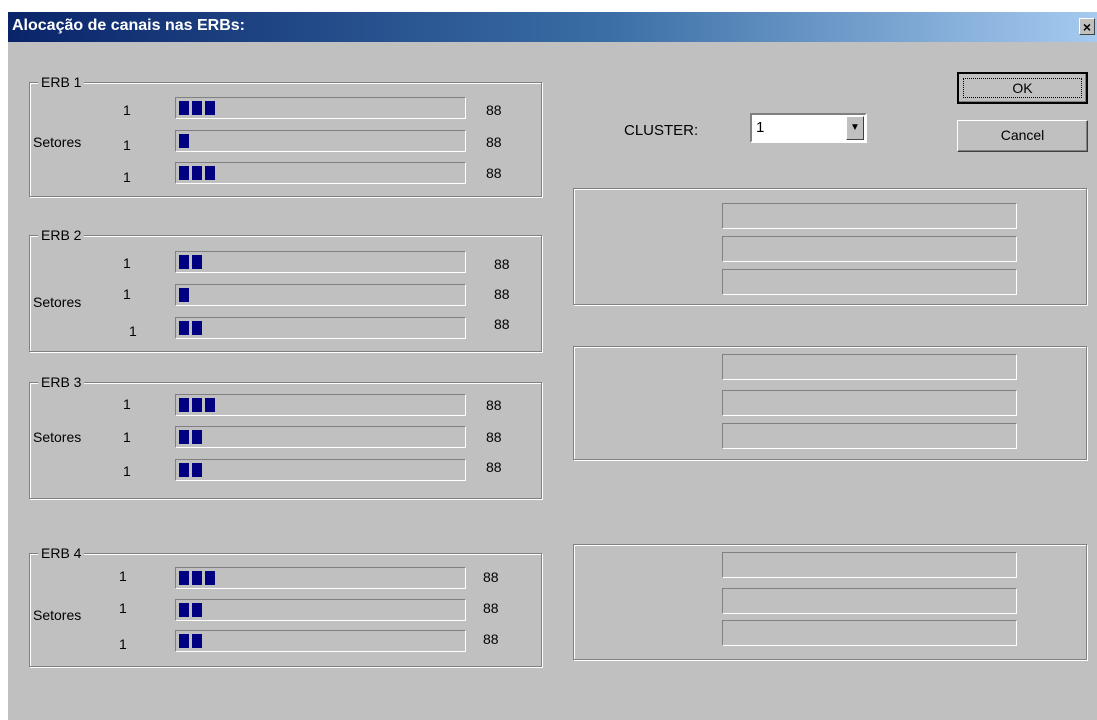  What do you see at coordinates (661, 130) in the screenshot?
I see `cluster-label: CLUSTER:` at bounding box center [661, 130].